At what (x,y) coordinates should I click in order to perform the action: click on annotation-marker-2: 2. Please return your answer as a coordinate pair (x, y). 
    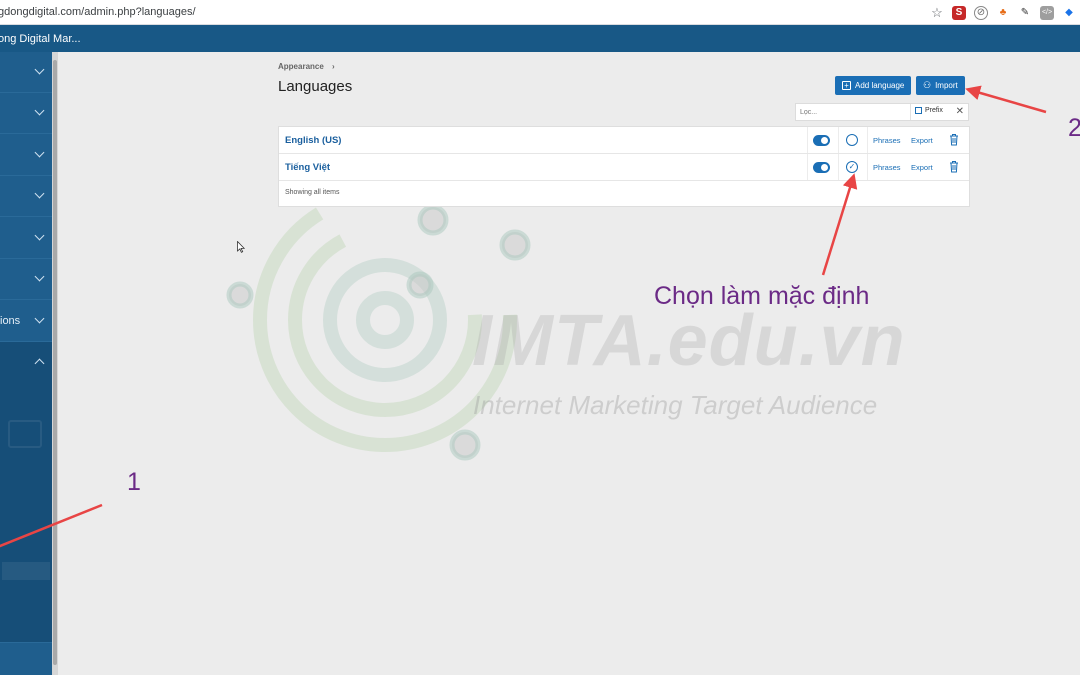
    Looking at the image, I should click on (1074, 128).